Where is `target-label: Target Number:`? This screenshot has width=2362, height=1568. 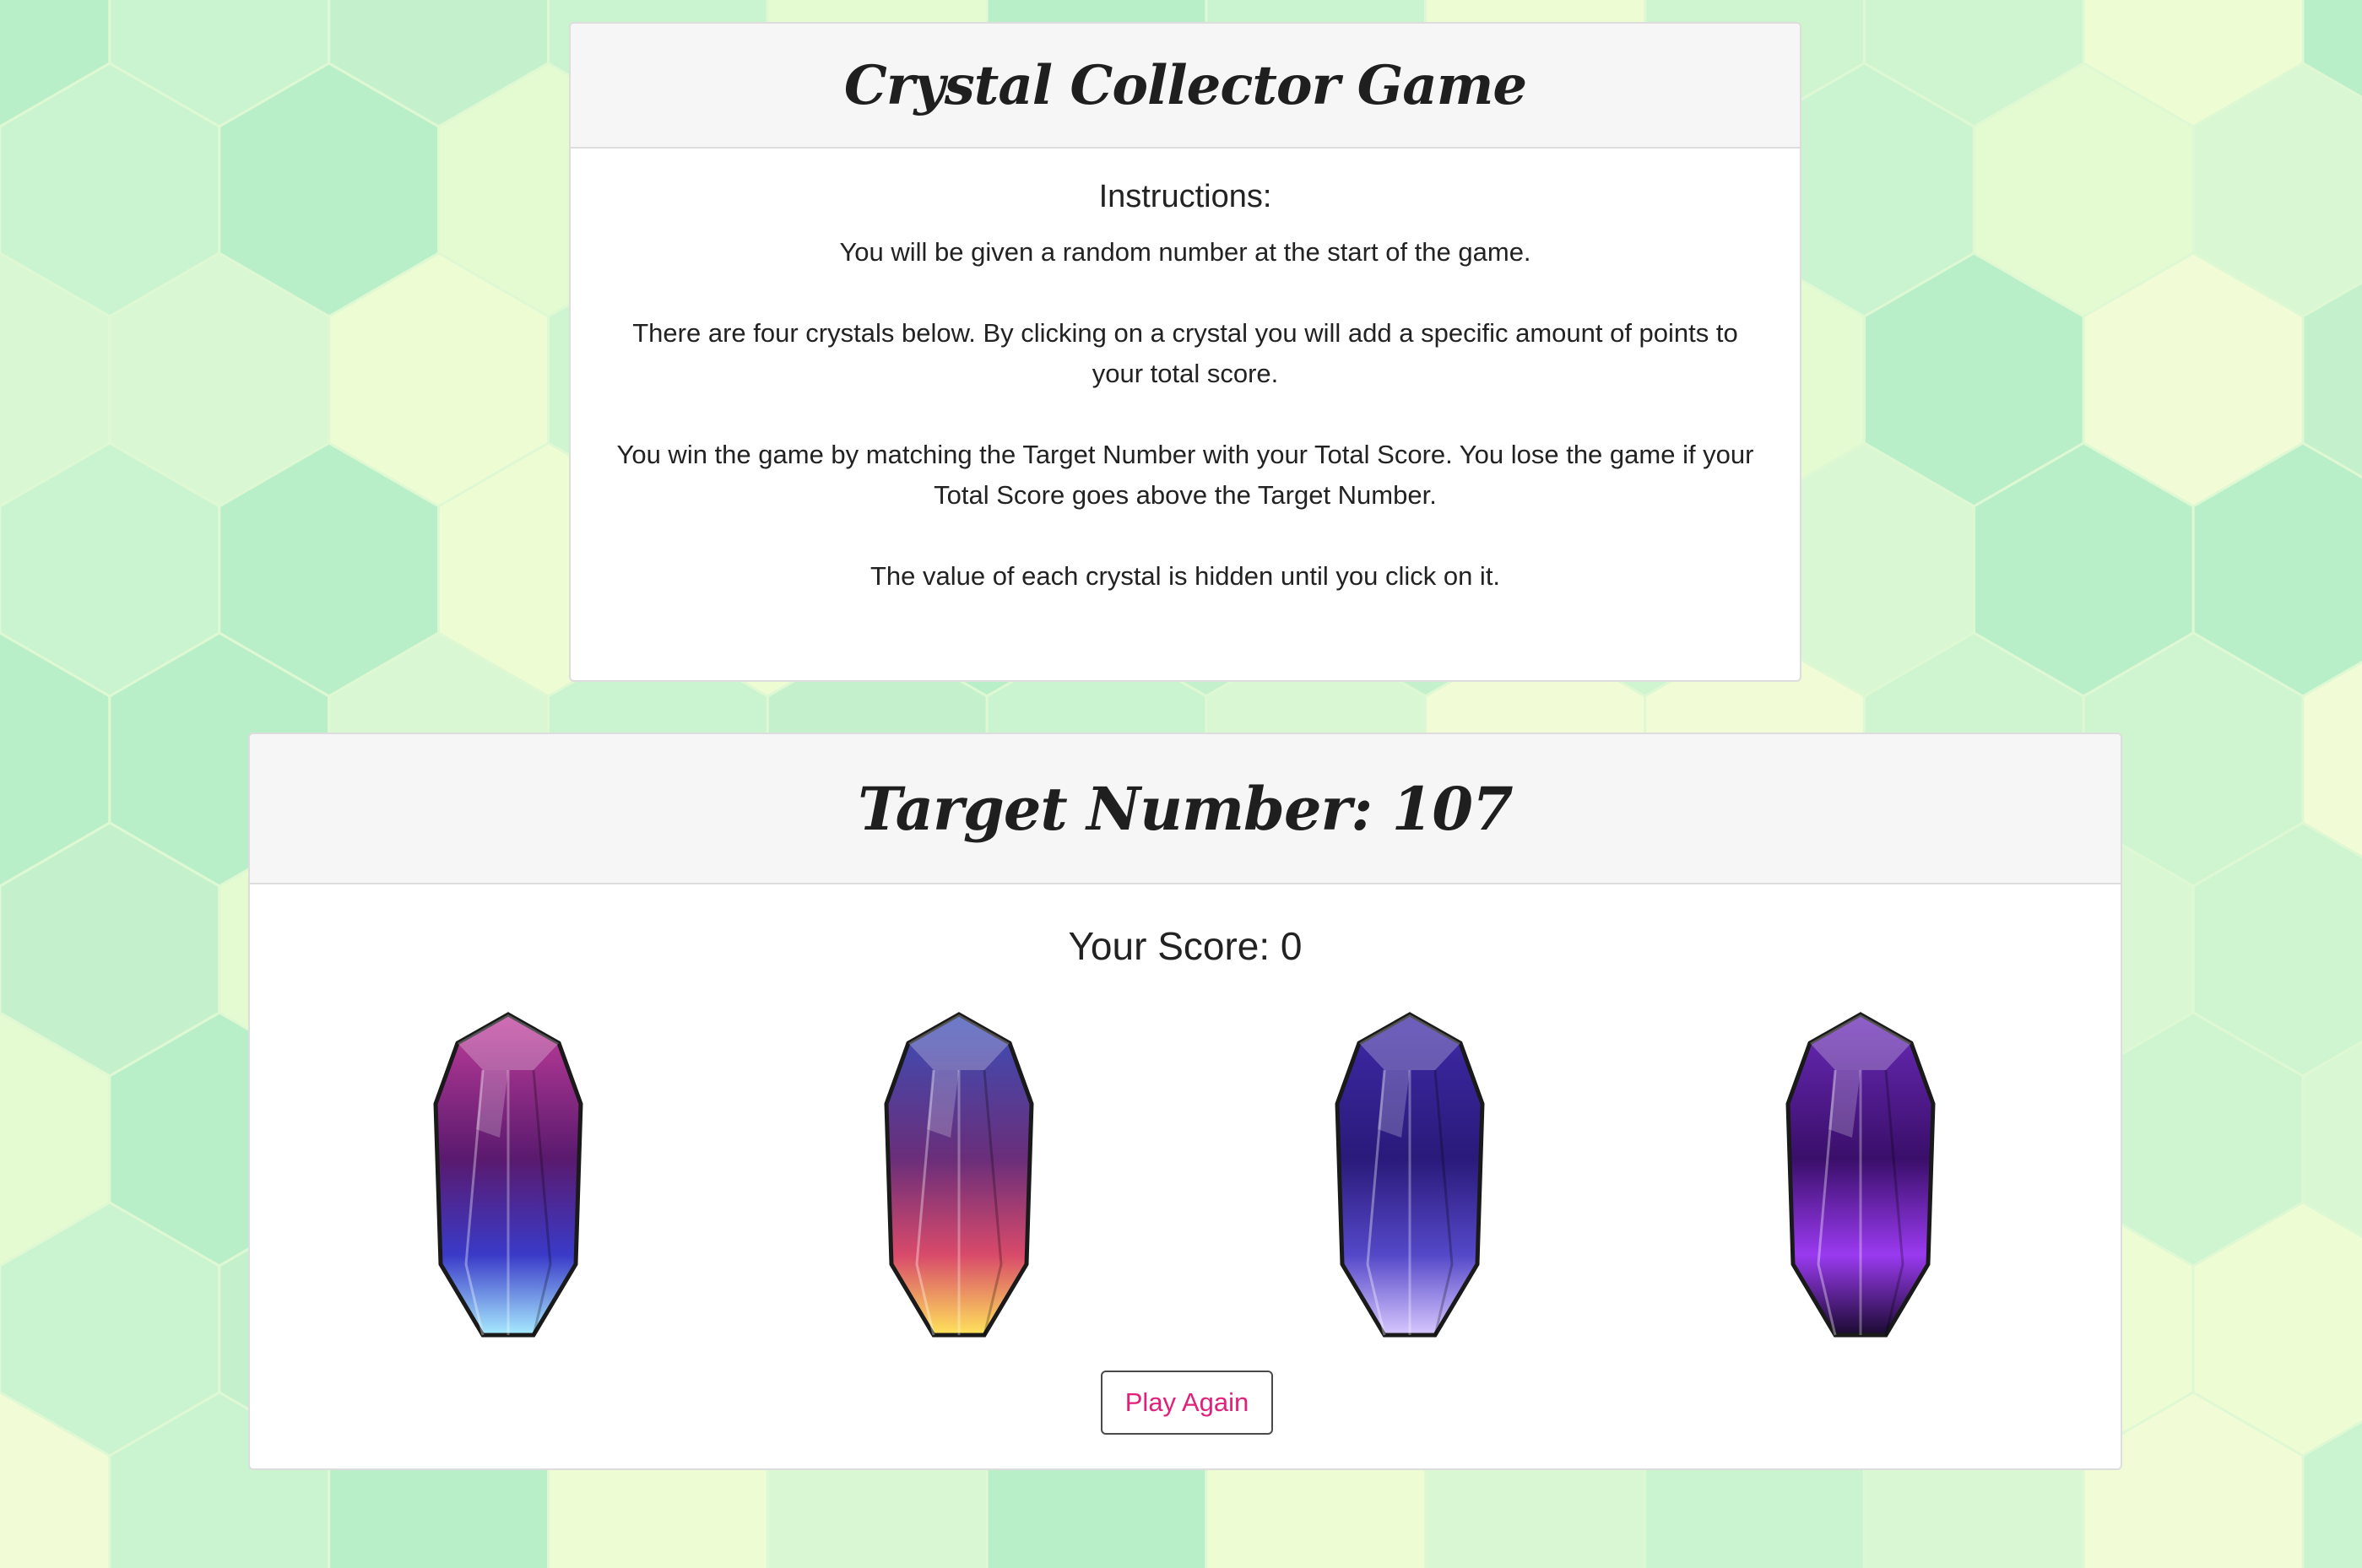
target-label: Target Number: is located at coordinates (1125, 808).